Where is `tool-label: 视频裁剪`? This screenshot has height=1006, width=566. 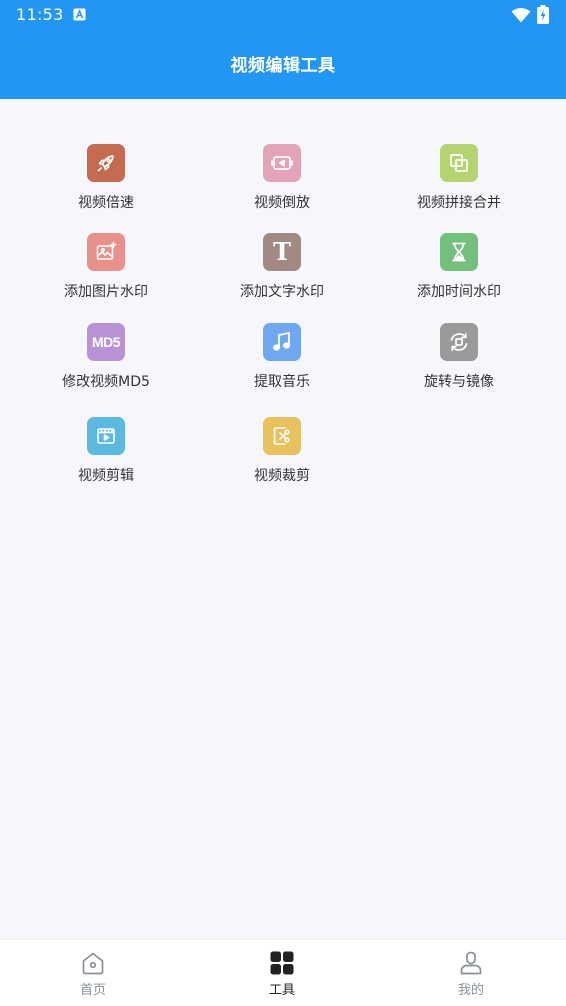
tool-label: 视频裁剪 is located at coordinates (282, 476).